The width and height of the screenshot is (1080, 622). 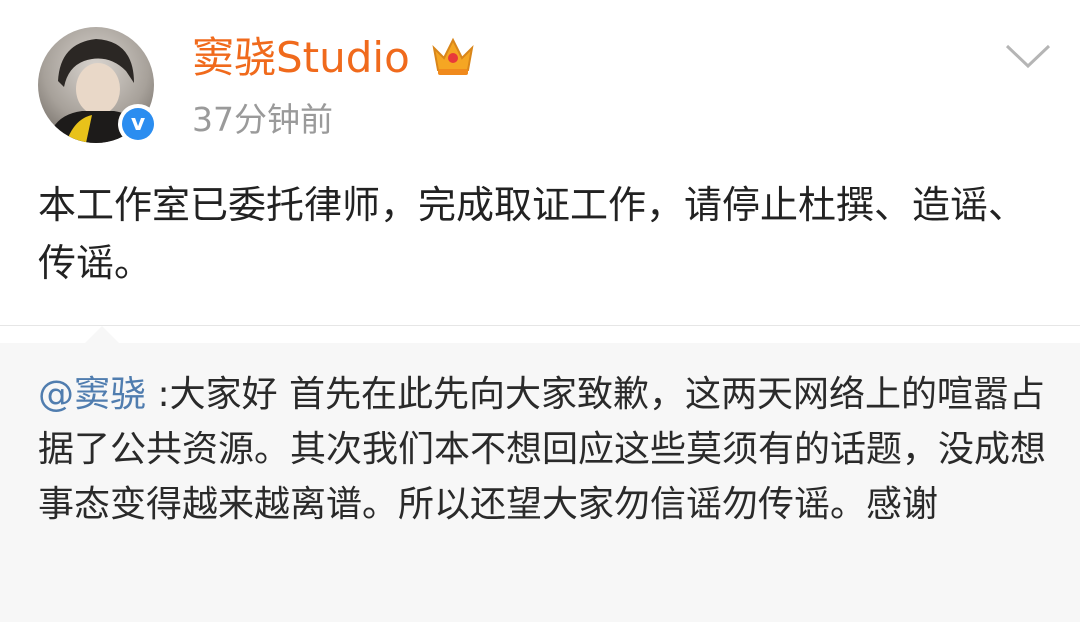 I want to click on author-name: 窦骁Studio, so click(x=301, y=58).